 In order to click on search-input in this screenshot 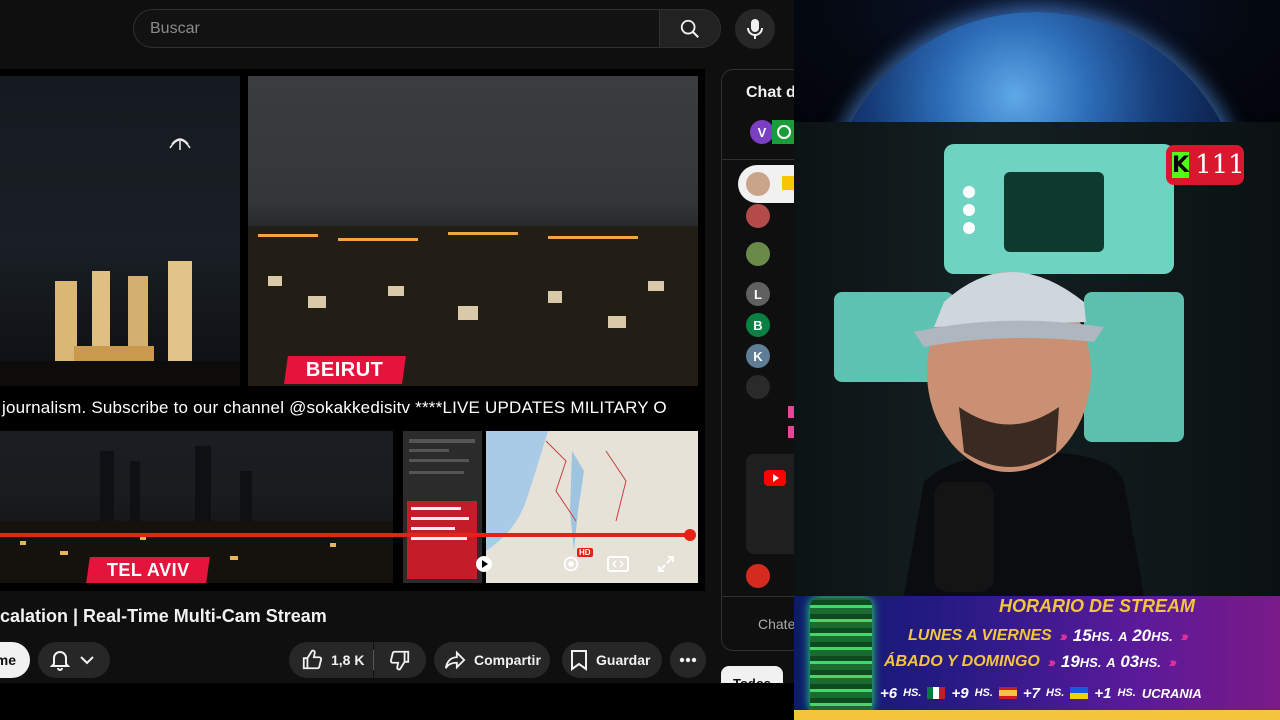, I will do `click(395, 29)`.